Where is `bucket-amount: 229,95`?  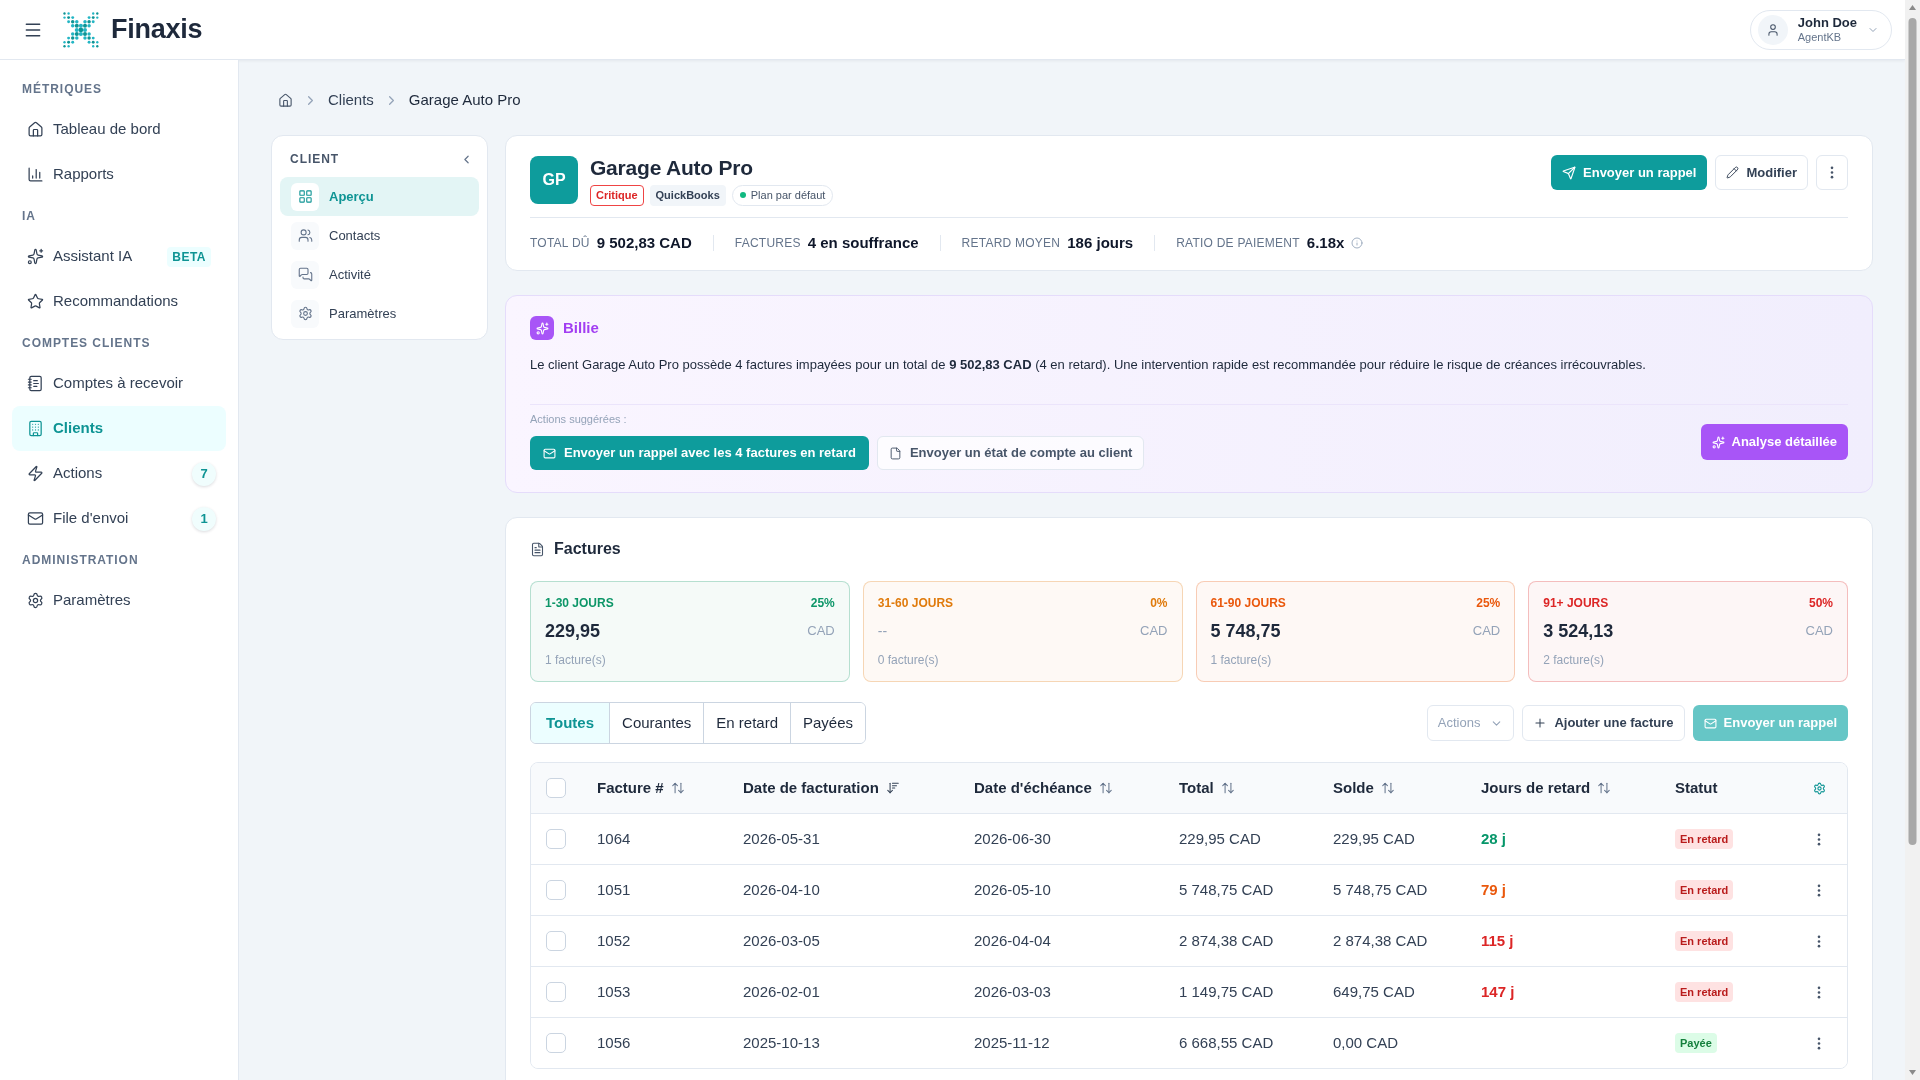
bucket-amount: 229,95 is located at coordinates (573, 631).